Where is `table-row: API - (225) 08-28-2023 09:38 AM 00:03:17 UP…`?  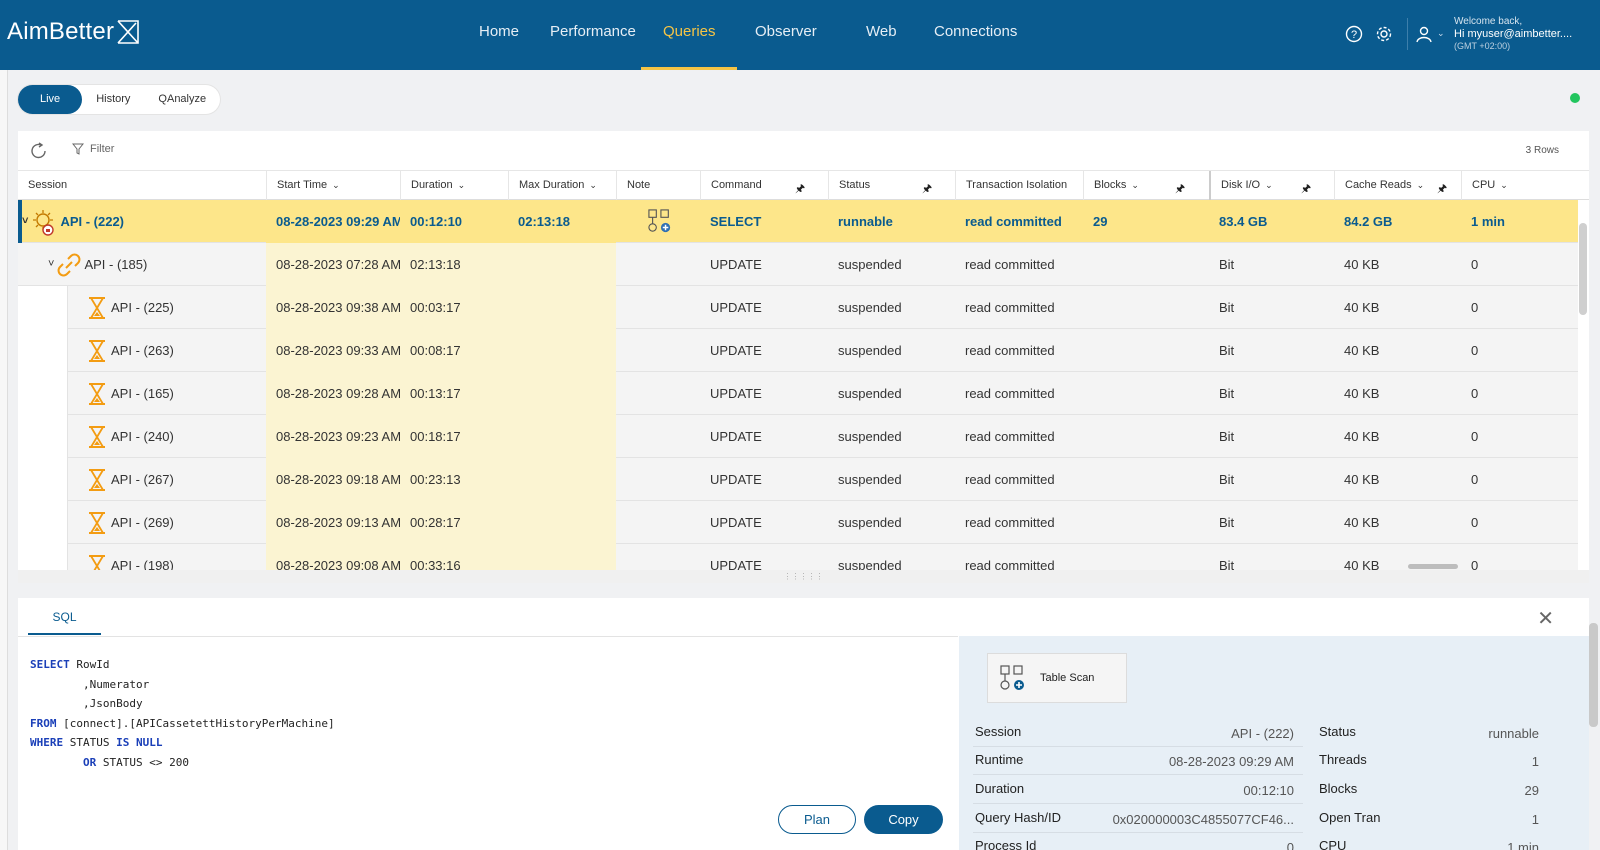
table-row: API - (225) 08-28-2023 09:38 AM 00:03:17 UP… is located at coordinates (798, 307).